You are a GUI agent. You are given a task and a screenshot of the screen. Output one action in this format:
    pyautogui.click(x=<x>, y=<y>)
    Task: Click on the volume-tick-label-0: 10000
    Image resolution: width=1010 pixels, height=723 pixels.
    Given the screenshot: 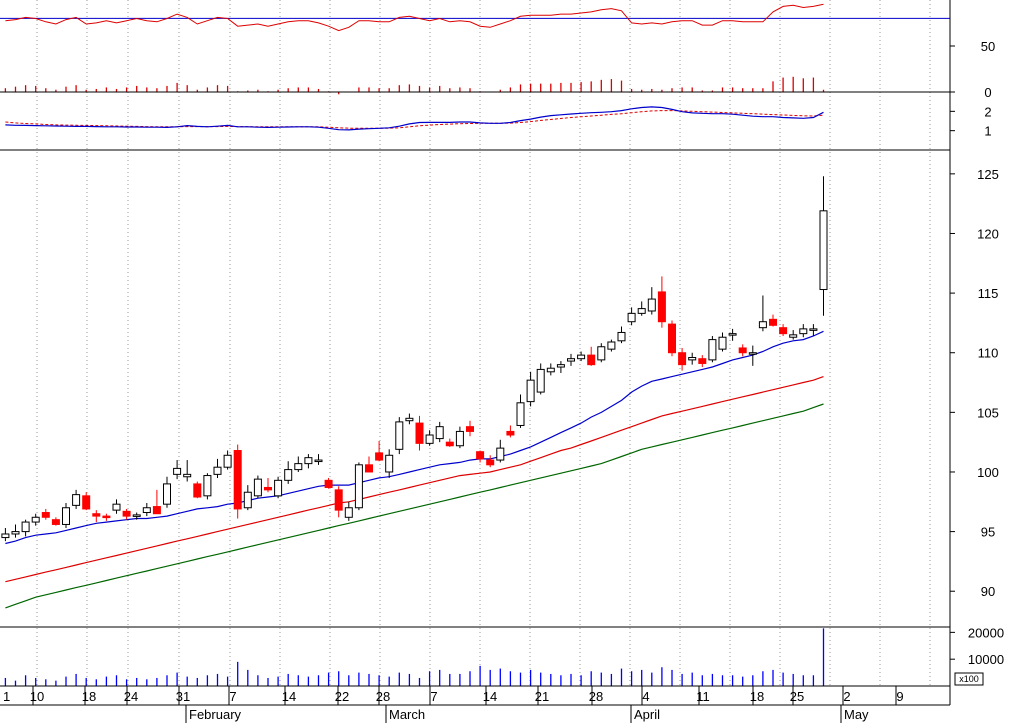 What is the action you would take?
    pyautogui.click(x=986, y=659)
    